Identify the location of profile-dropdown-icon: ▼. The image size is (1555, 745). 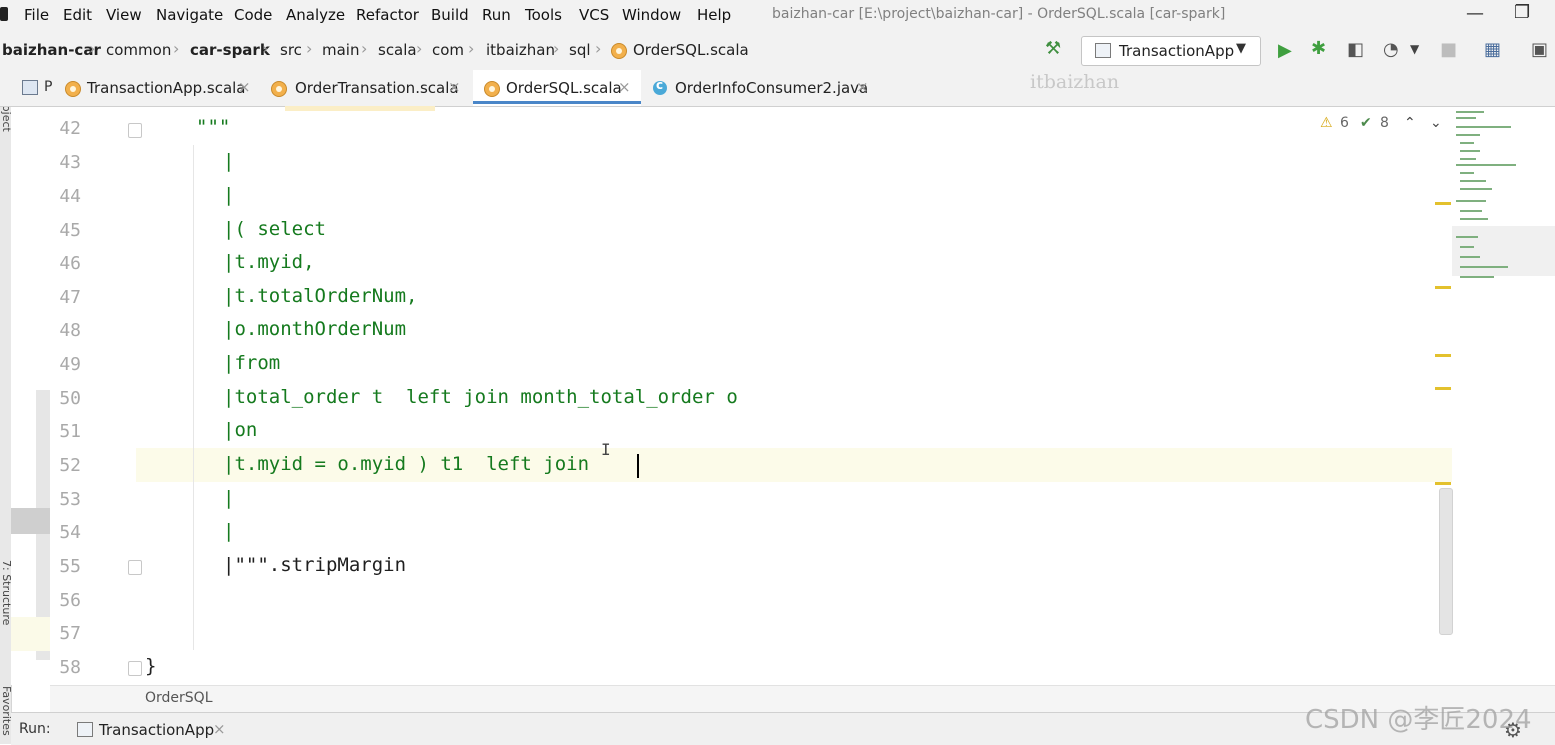
(1414, 49).